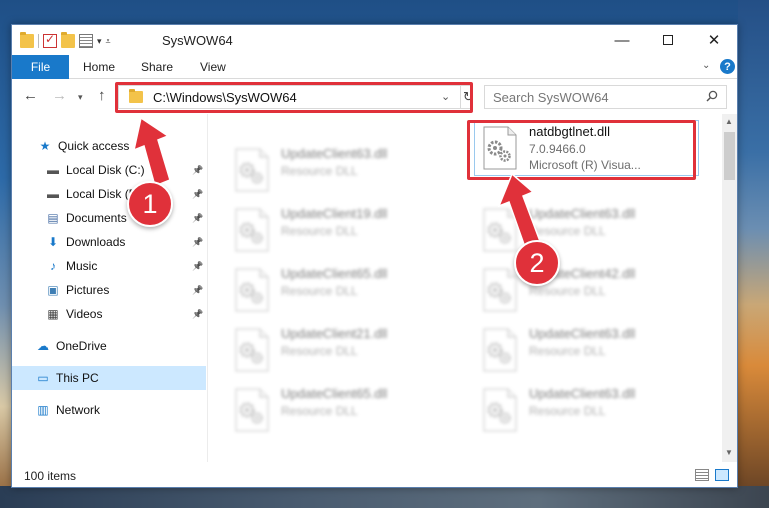 This screenshot has height=508, width=769. What do you see at coordinates (50, 476) in the screenshot?
I see `item-count: 100 items` at bounding box center [50, 476].